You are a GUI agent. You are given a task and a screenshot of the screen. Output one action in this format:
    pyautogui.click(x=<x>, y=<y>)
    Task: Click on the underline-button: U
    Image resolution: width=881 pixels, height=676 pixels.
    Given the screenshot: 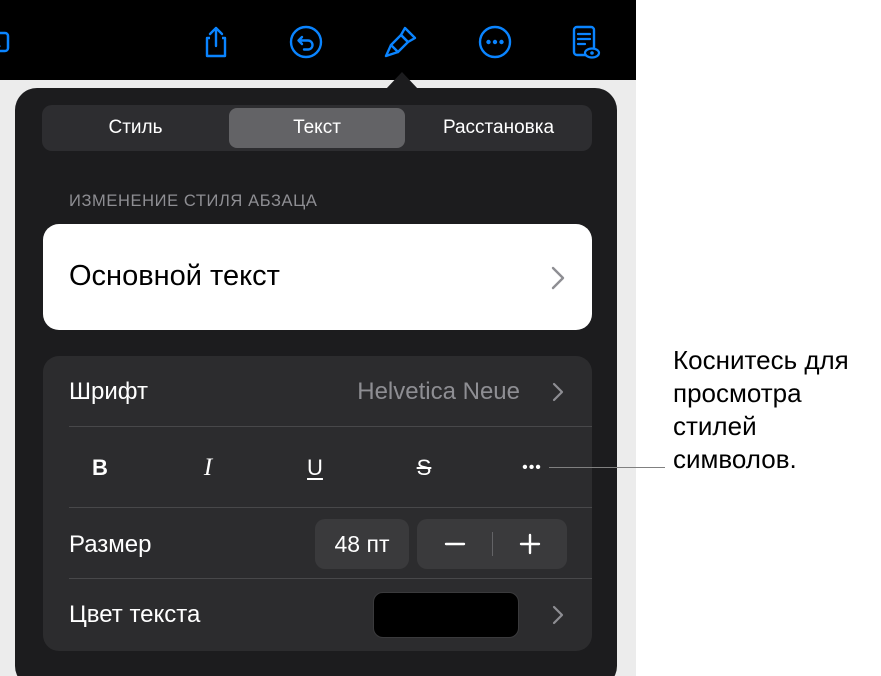 What is the action you would take?
    pyautogui.click(x=315, y=468)
    